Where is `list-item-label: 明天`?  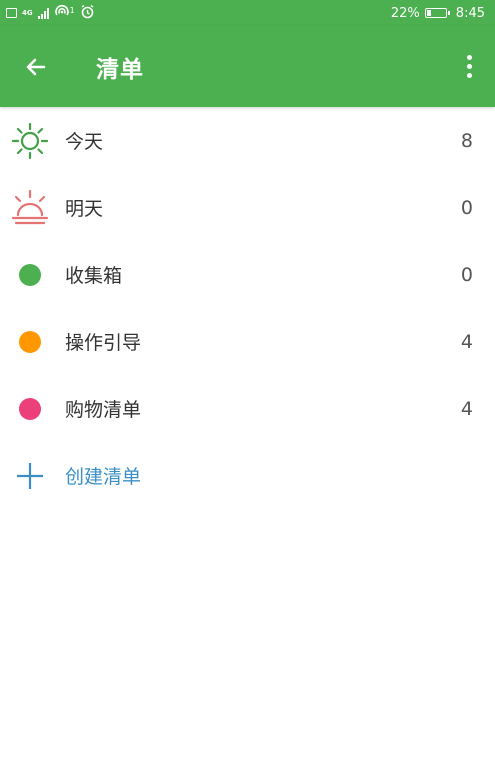
list-item-label: 明天 is located at coordinates (84, 209).